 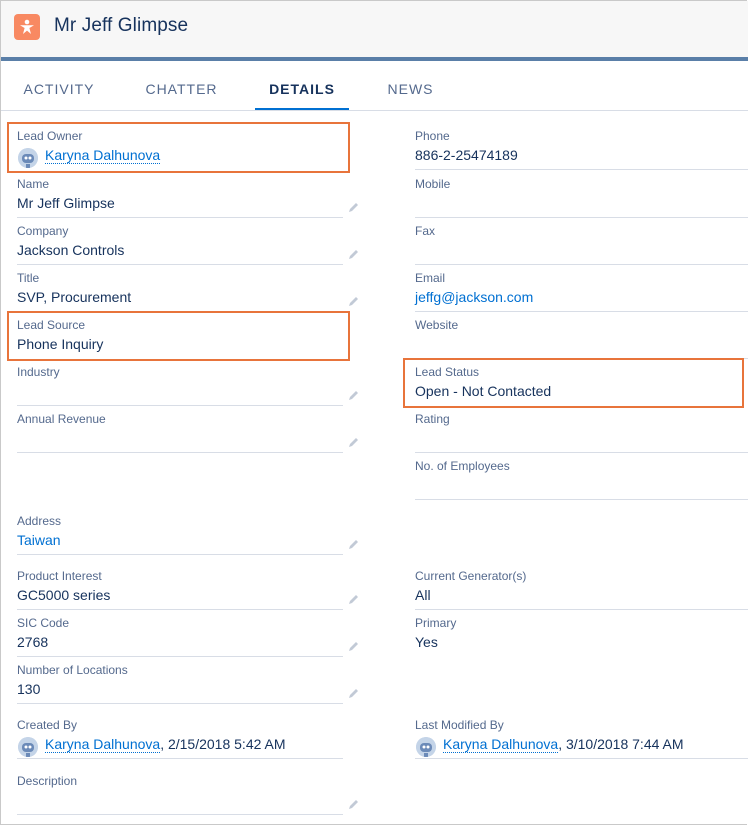 What do you see at coordinates (47, 725) in the screenshot?
I see `field-label: Created By` at bounding box center [47, 725].